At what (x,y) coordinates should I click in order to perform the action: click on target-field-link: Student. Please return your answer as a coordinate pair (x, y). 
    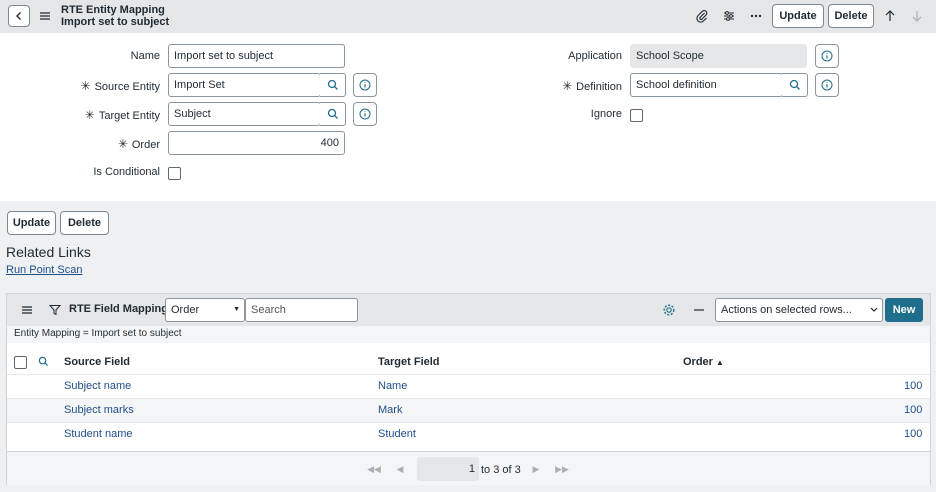
    Looking at the image, I should click on (397, 434).